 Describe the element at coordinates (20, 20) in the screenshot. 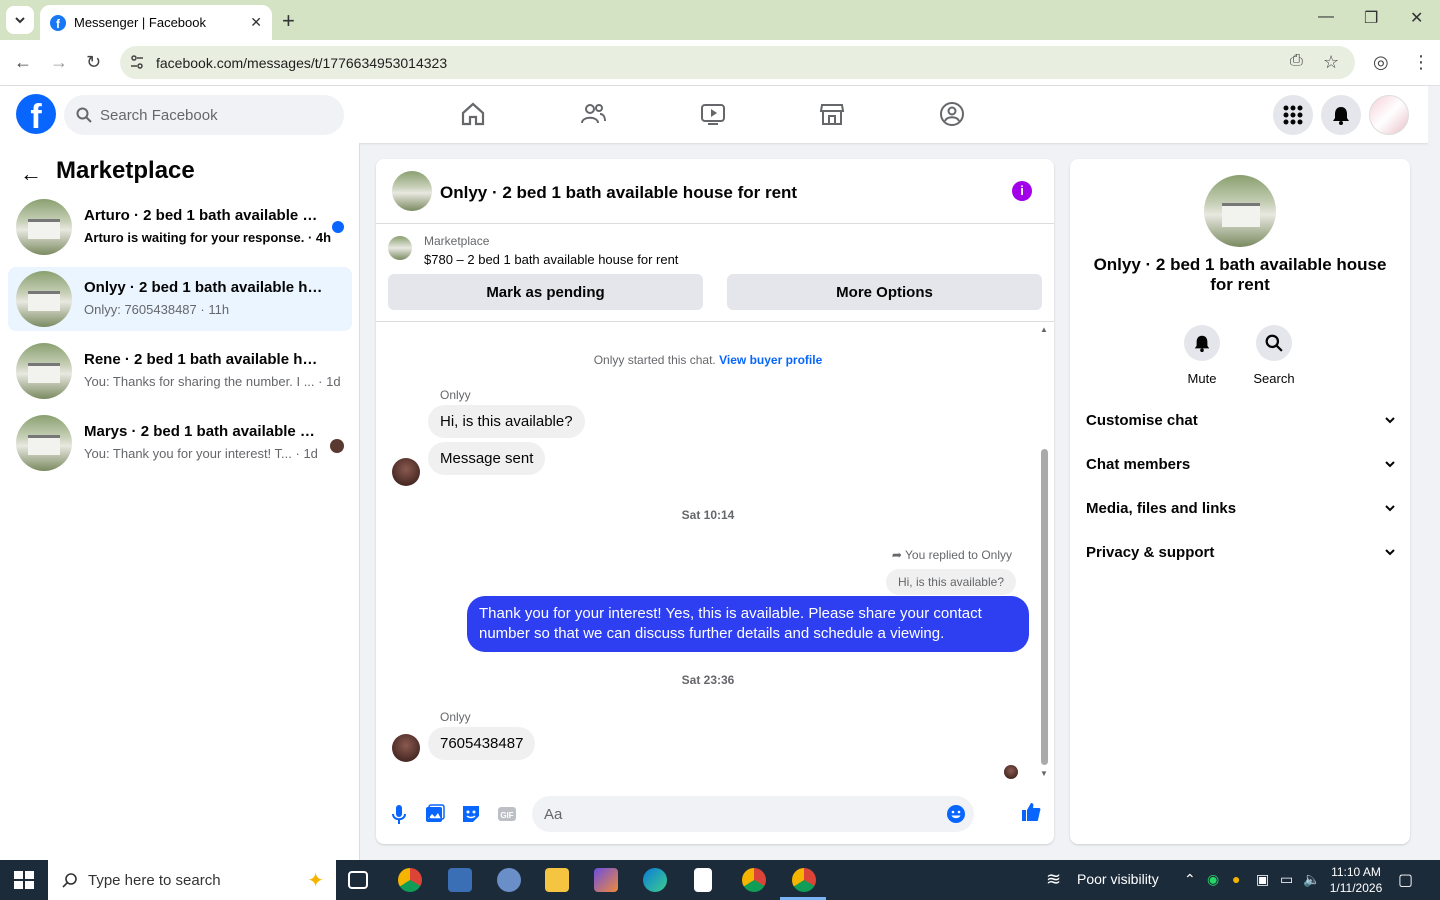

I see `tab-search-button` at that location.